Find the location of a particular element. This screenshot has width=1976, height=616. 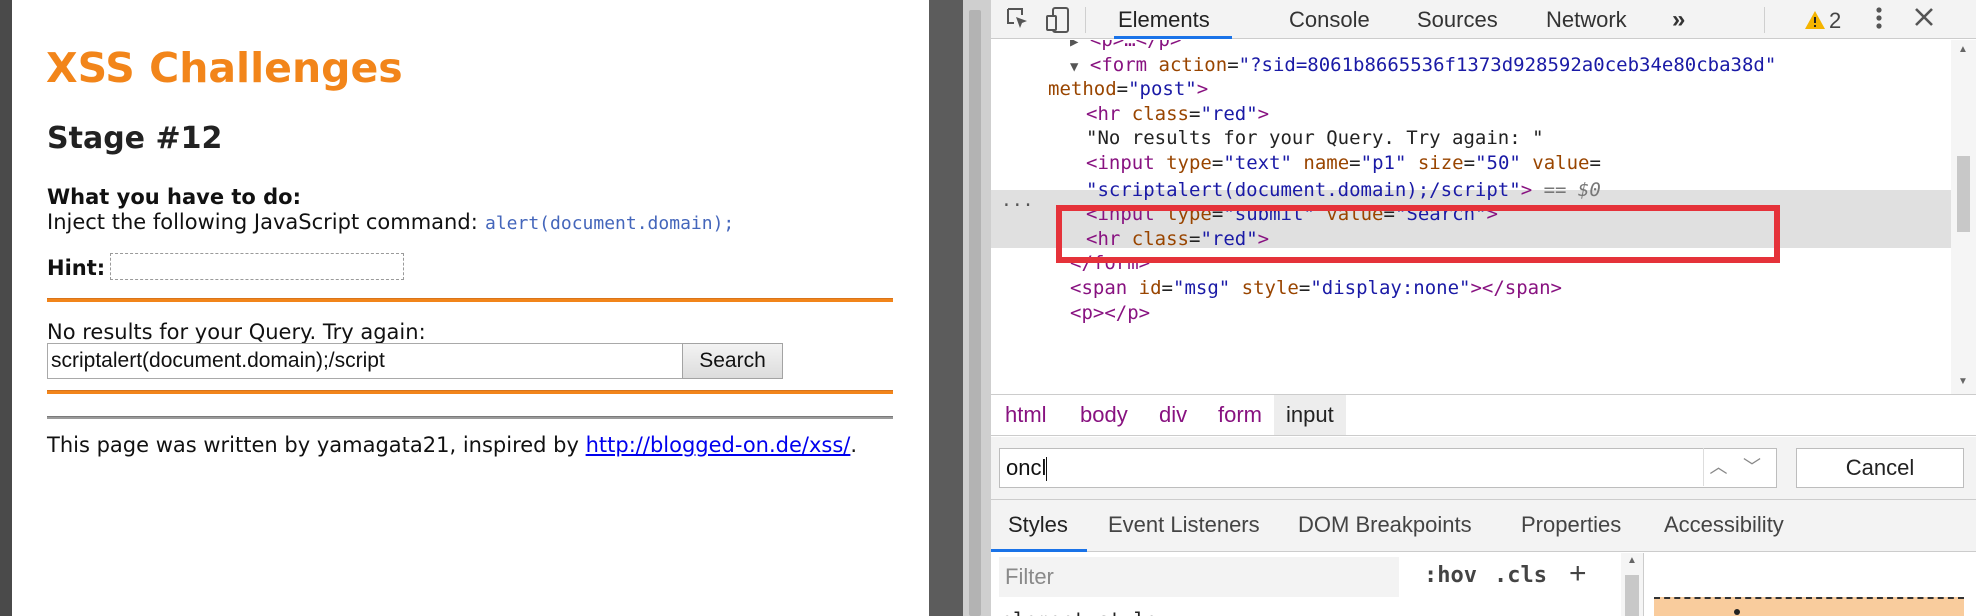

todo-text: Inject the following JavaScript command: is located at coordinates (262, 222).